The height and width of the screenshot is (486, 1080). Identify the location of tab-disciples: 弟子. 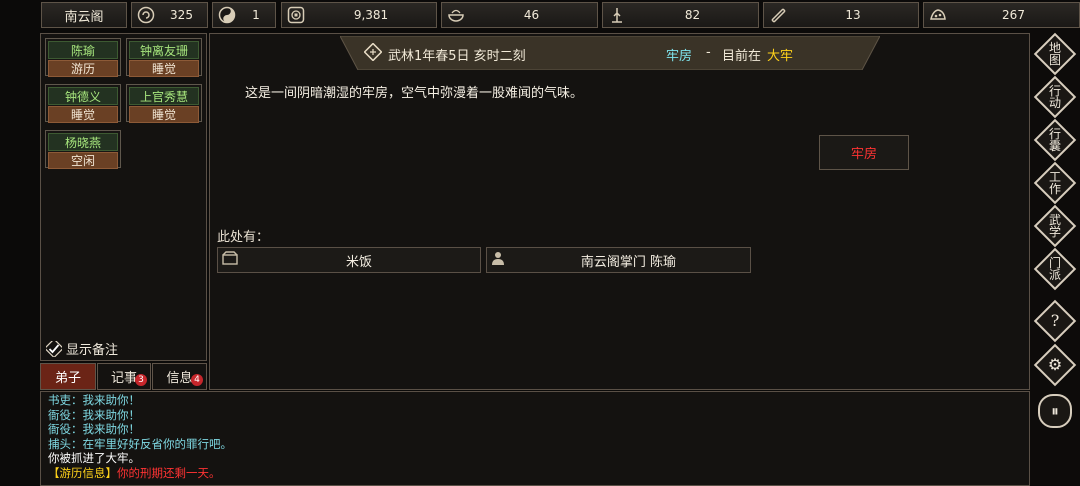
(68, 376).